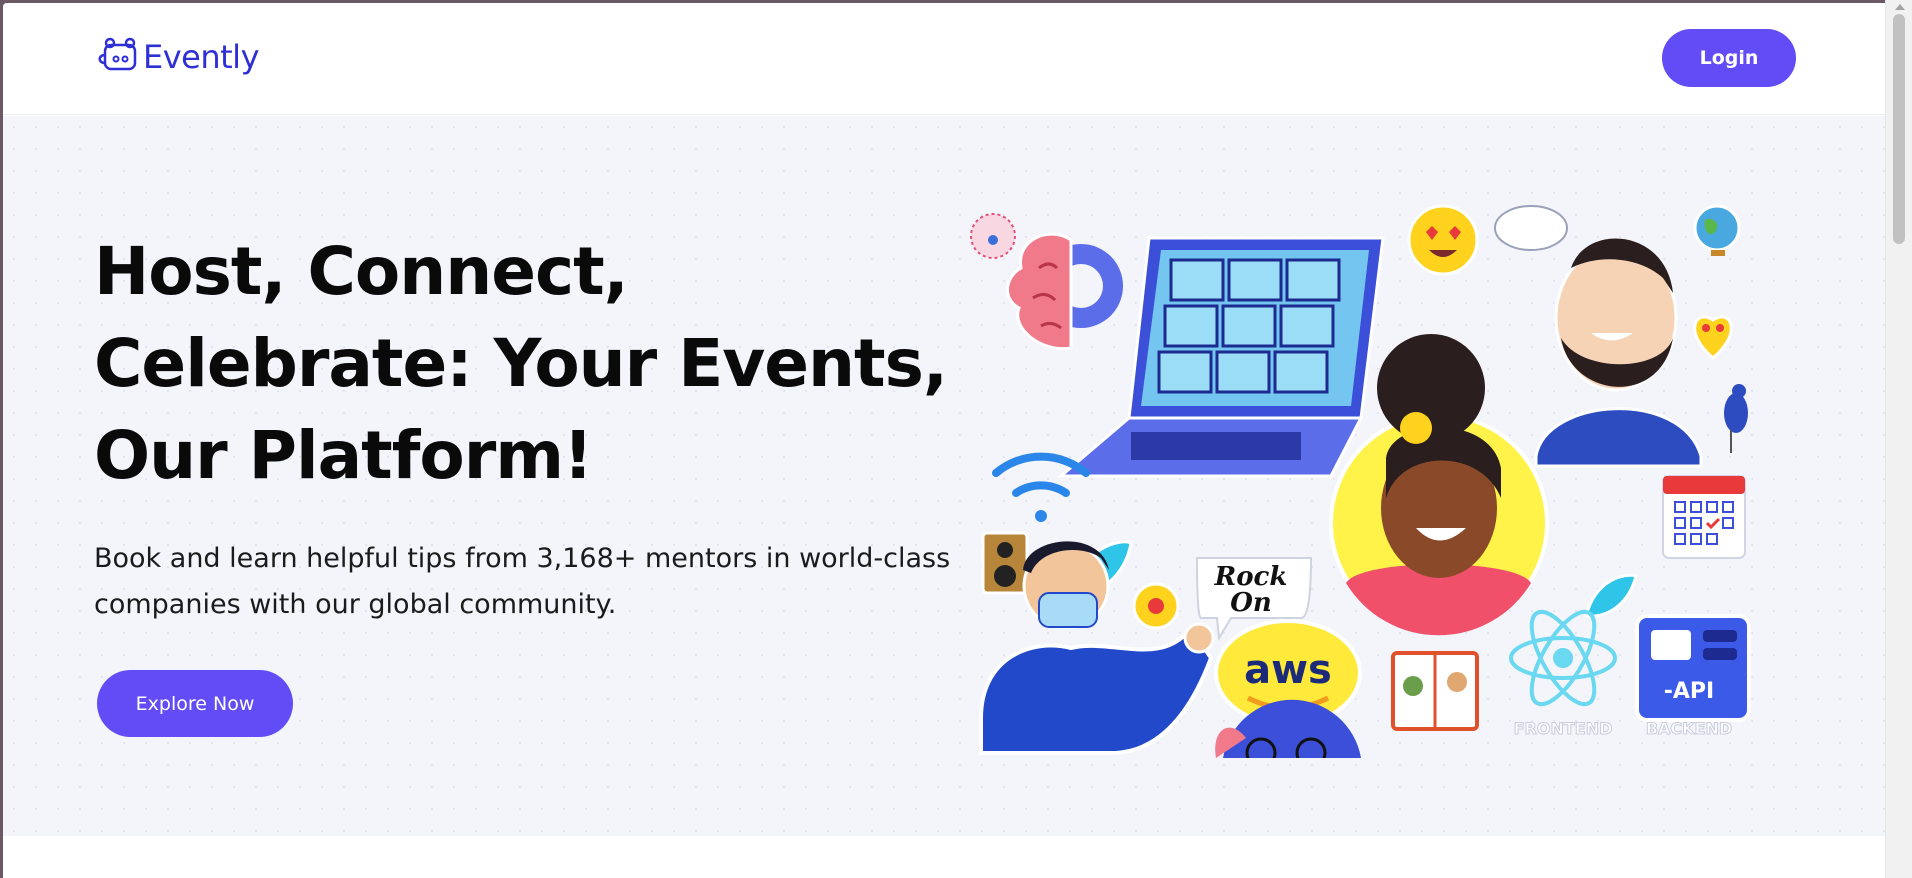 The width and height of the screenshot is (1912, 878). I want to click on login-button: Login, so click(1729, 58).